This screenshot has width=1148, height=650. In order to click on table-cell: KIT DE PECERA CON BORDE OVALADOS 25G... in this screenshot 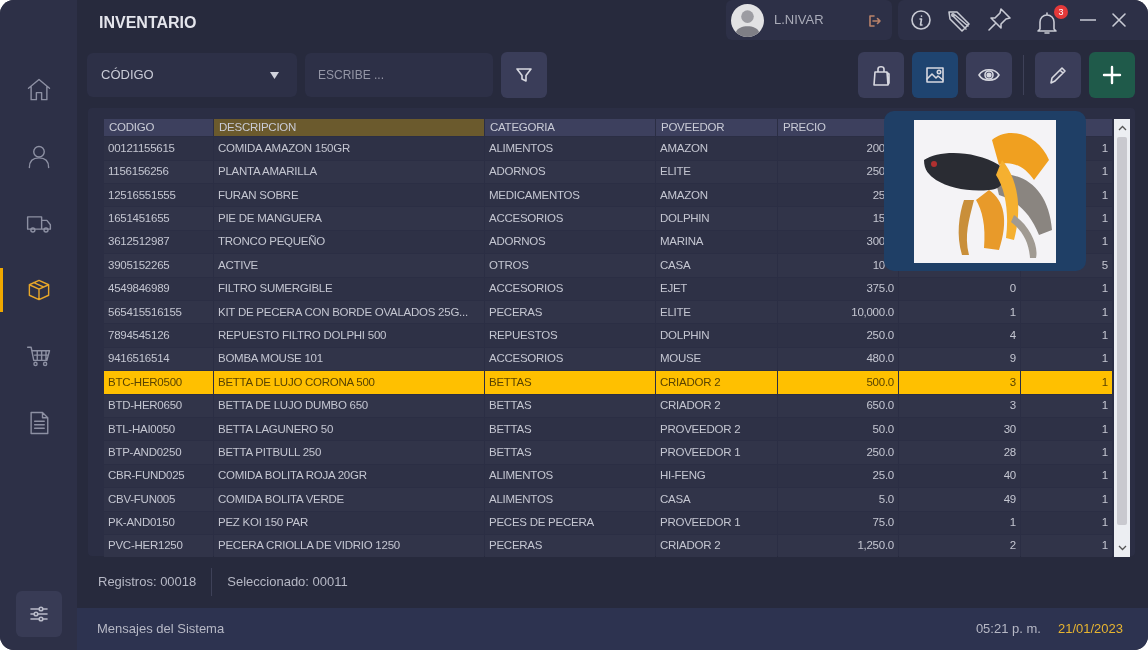, I will do `click(343, 311)`.